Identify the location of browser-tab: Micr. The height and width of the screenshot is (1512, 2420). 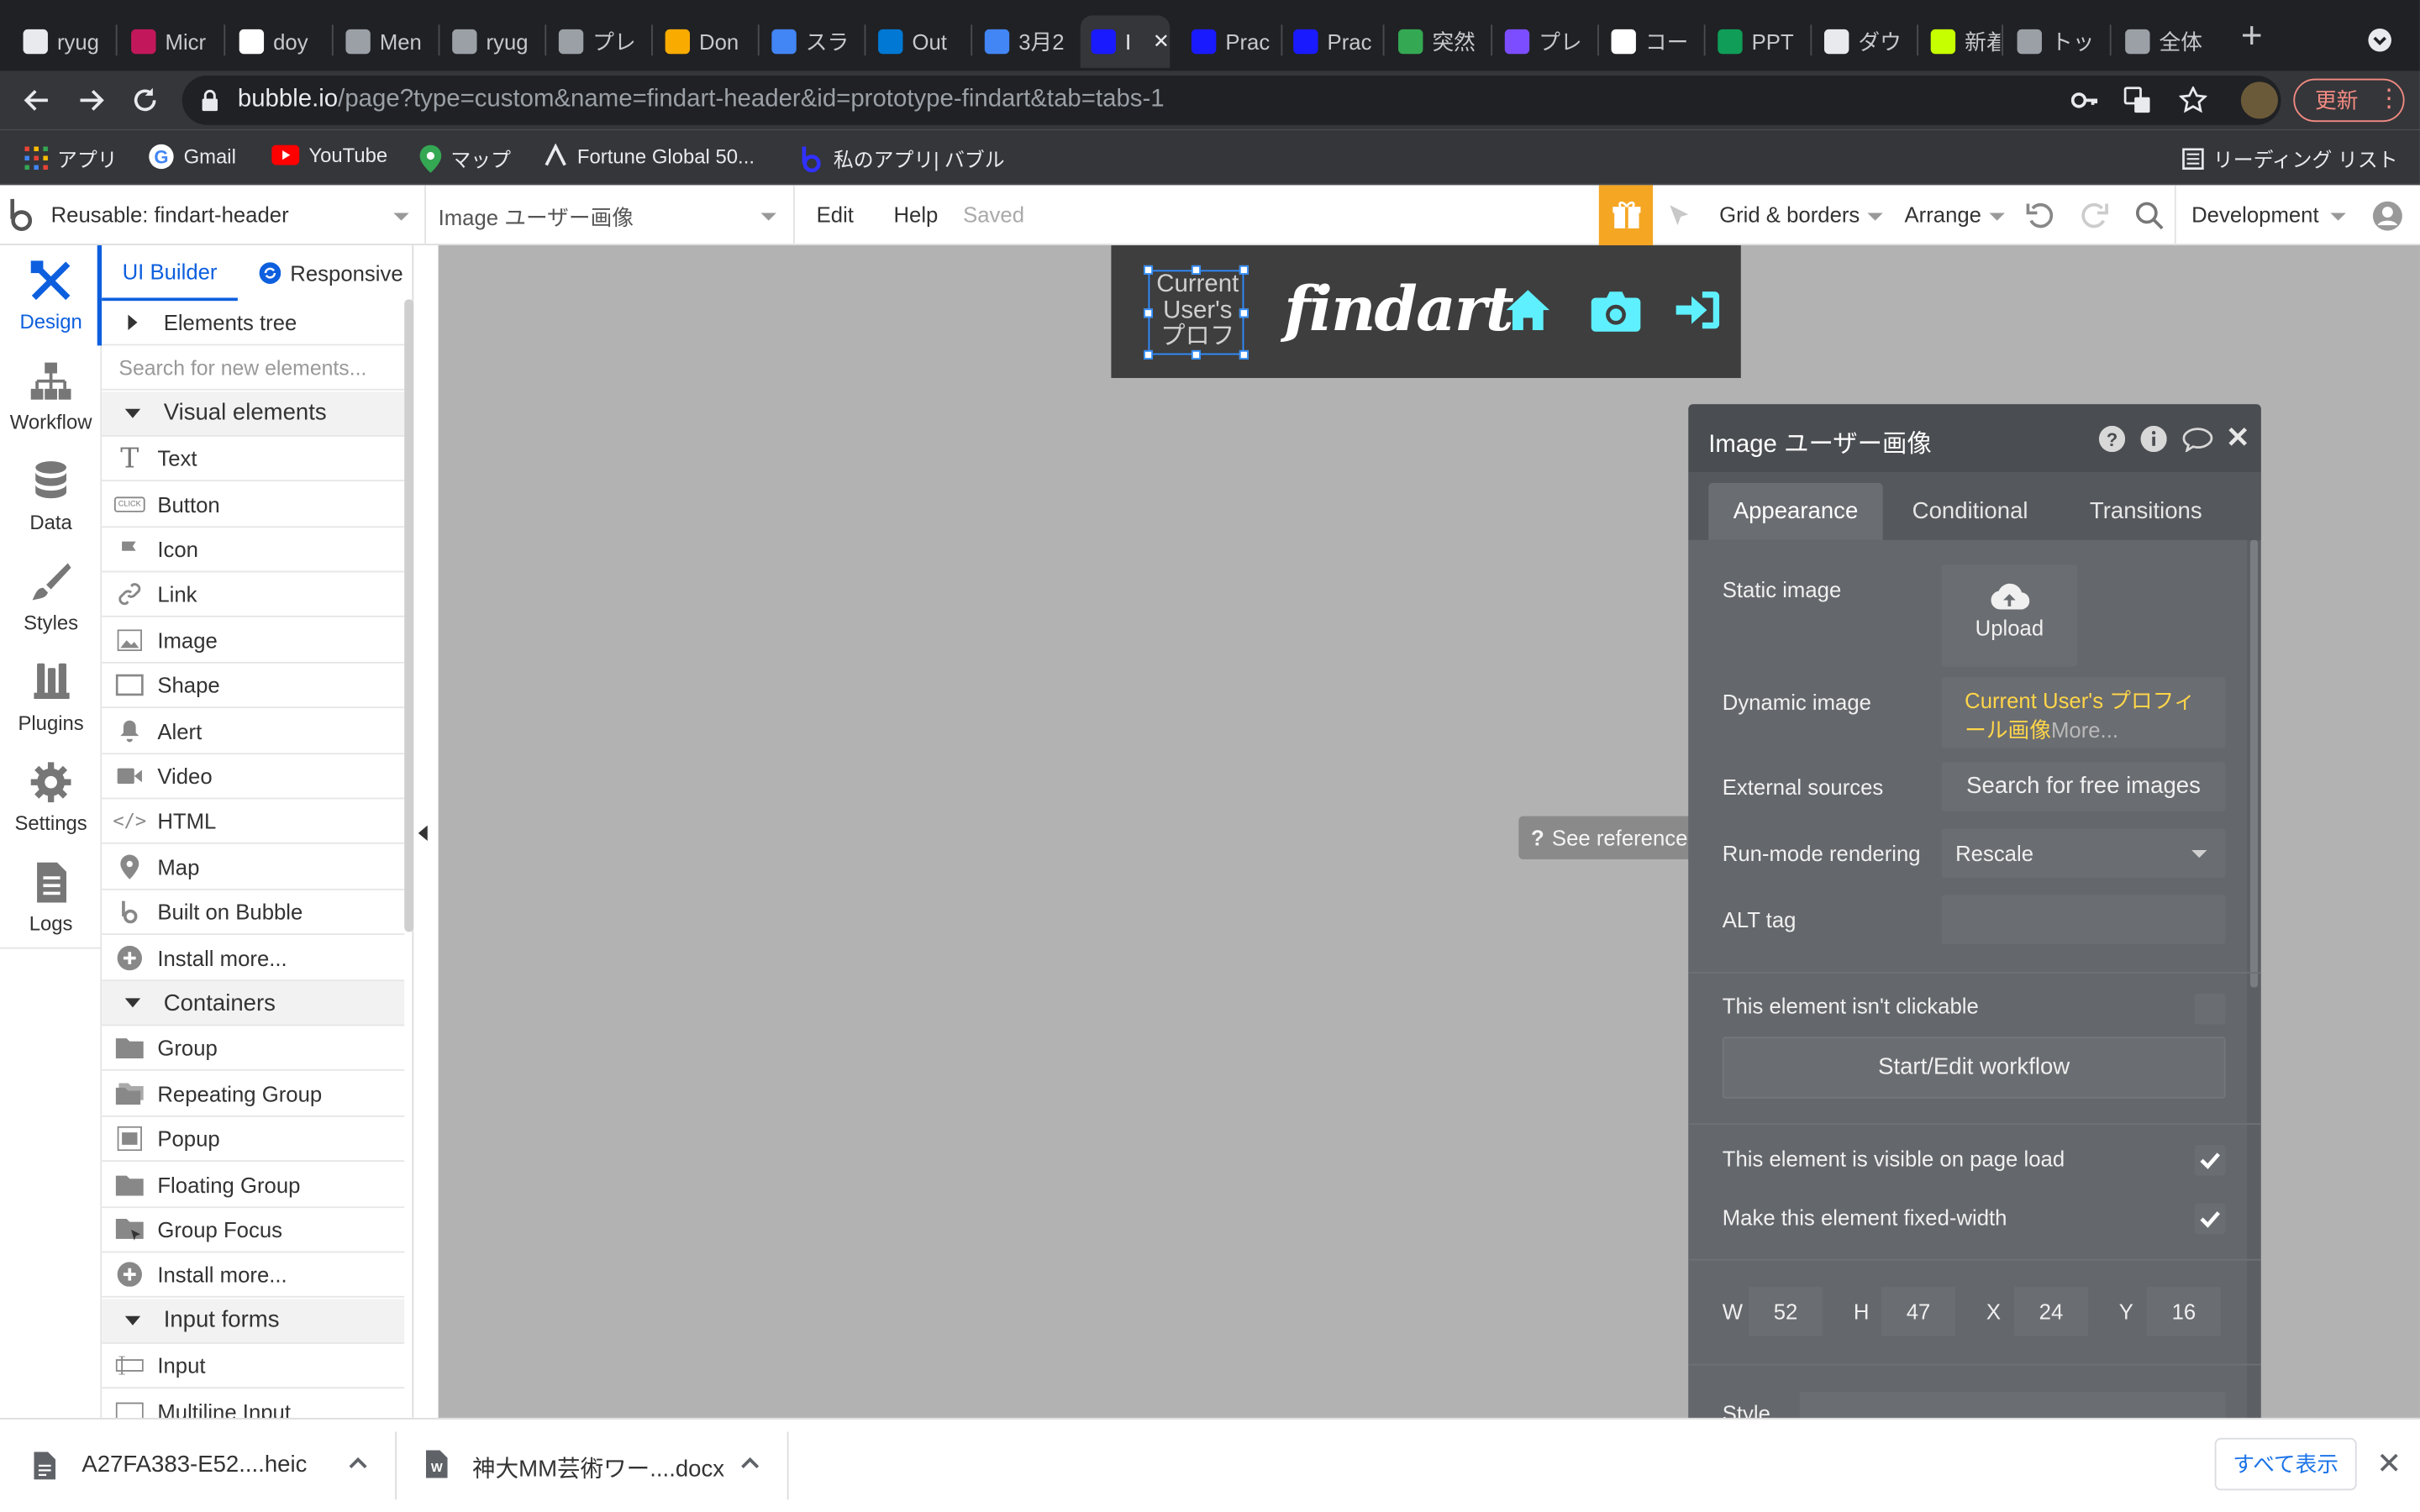
(171, 41).